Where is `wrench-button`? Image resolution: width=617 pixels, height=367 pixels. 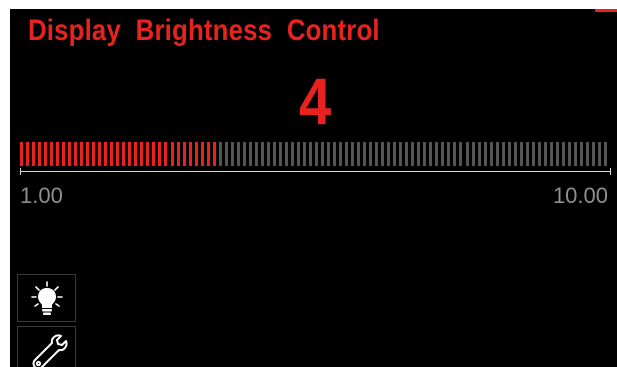 wrench-button is located at coordinates (46, 346).